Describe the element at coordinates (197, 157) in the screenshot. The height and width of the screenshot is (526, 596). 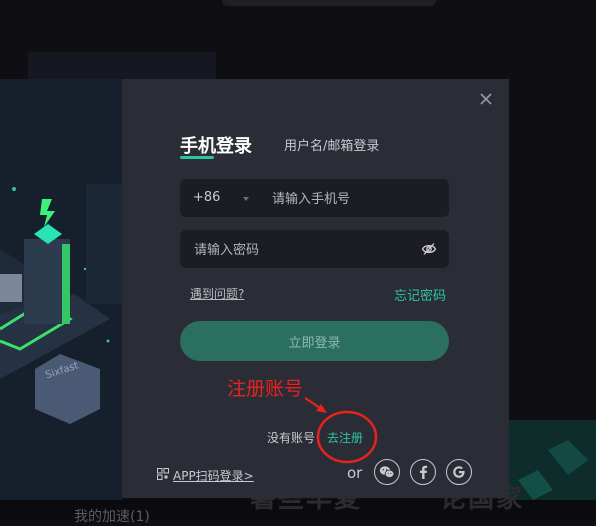
I see `active-tab-indicator` at that location.